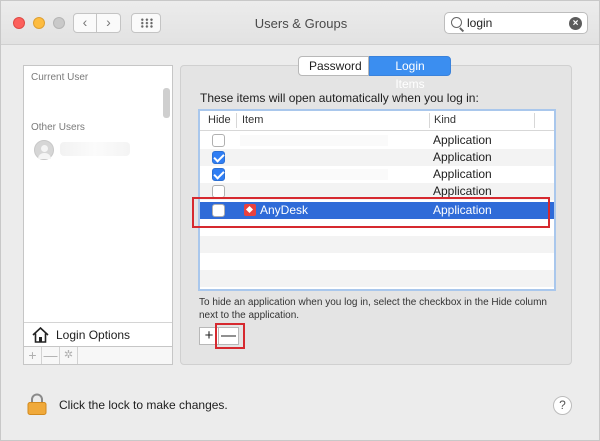 The image size is (600, 441). What do you see at coordinates (456, 22) in the screenshot?
I see `search-icon` at bounding box center [456, 22].